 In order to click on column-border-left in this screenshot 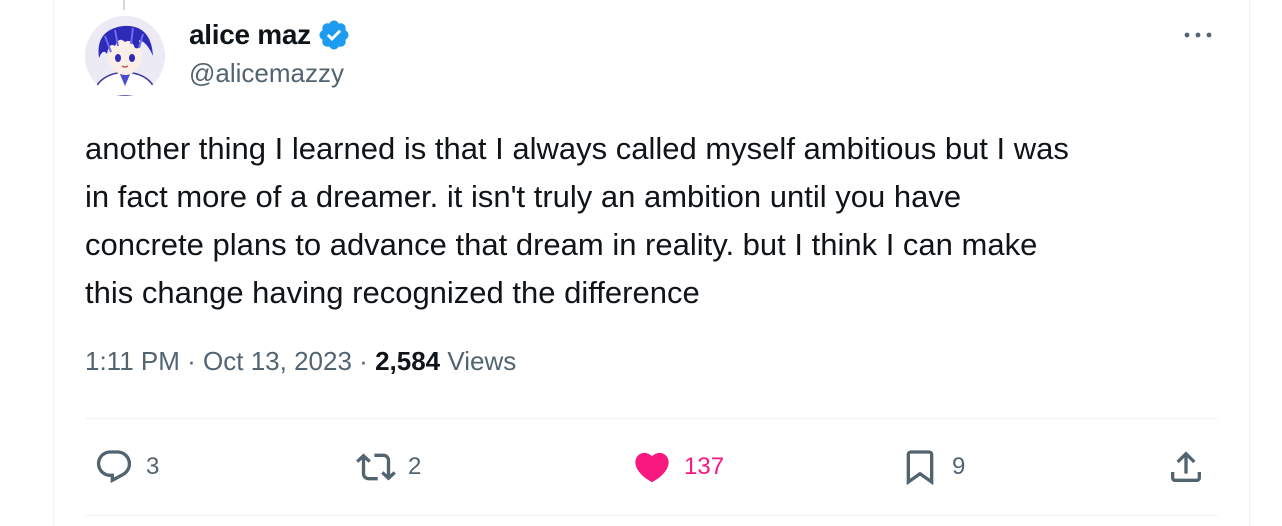, I will do `click(53, 263)`.